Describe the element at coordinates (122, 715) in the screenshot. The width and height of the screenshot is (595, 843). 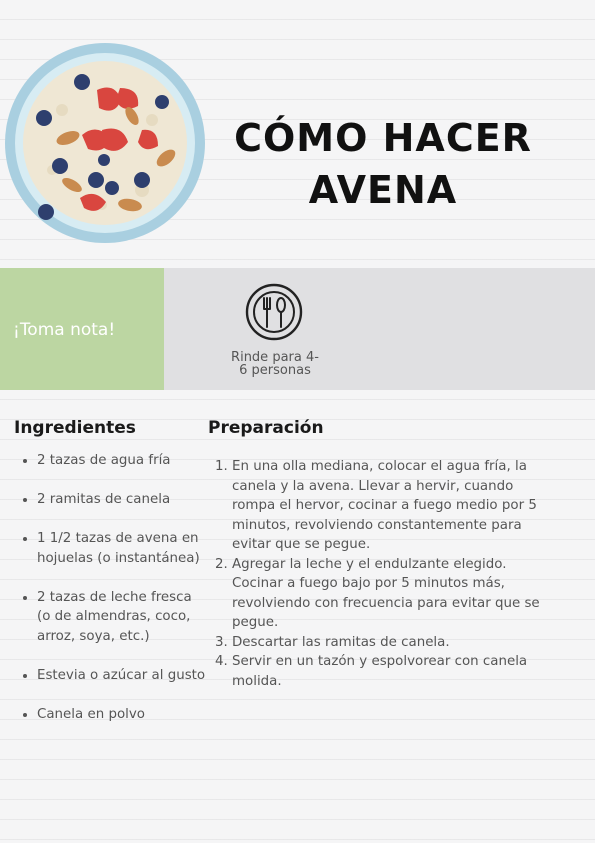
I see `ingredient-item: Canela en polvo` at that location.